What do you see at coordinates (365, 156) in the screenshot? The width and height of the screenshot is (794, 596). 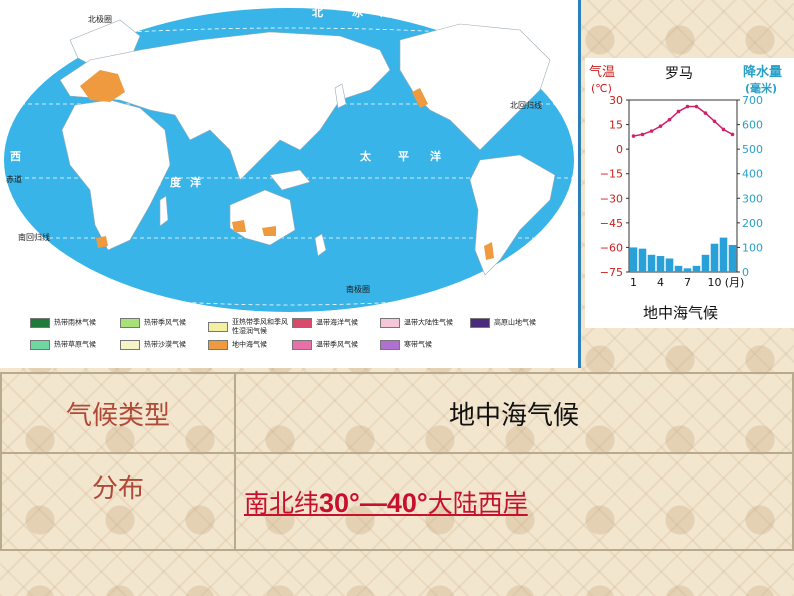 I see `label-pacific-1: 太` at bounding box center [365, 156].